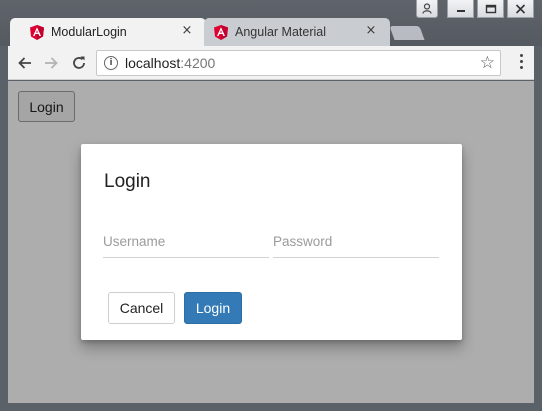  Describe the element at coordinates (213, 308) in the screenshot. I see `login-button: Login` at that location.